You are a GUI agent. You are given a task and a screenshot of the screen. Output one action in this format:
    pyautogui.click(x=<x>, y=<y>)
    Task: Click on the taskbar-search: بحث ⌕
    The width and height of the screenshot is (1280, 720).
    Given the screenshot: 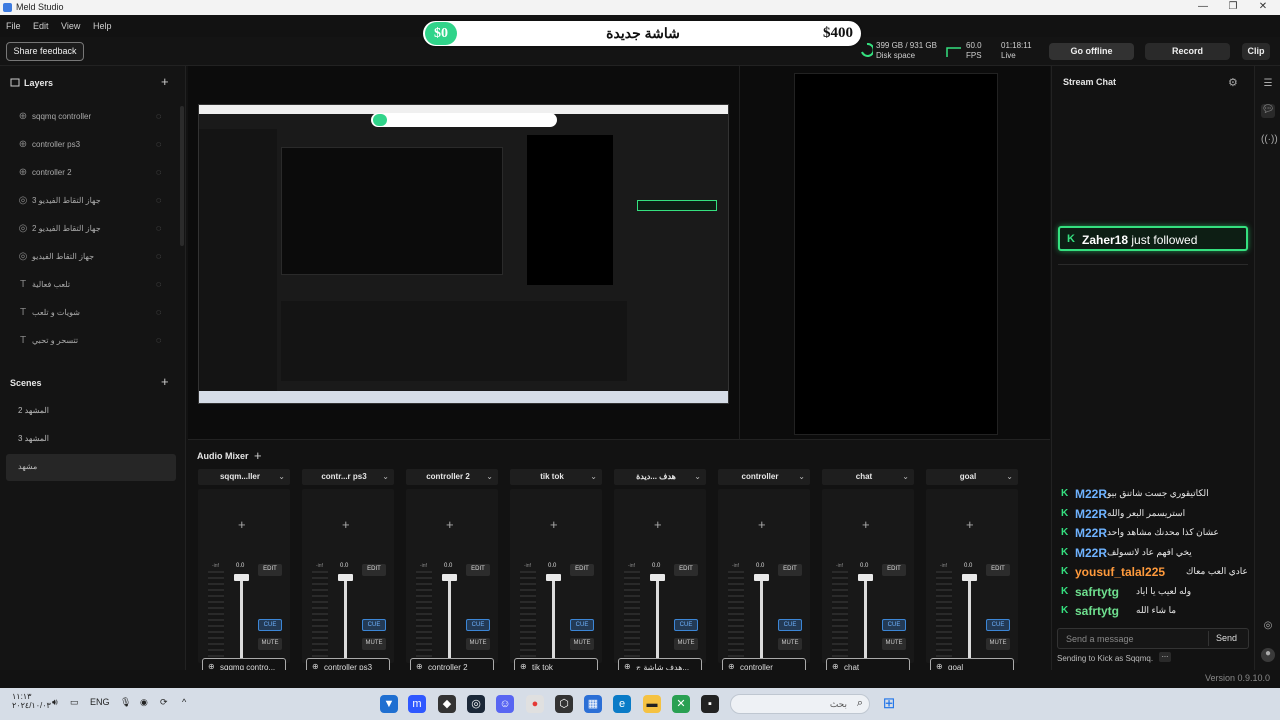 What is the action you would take?
    pyautogui.click(x=800, y=704)
    